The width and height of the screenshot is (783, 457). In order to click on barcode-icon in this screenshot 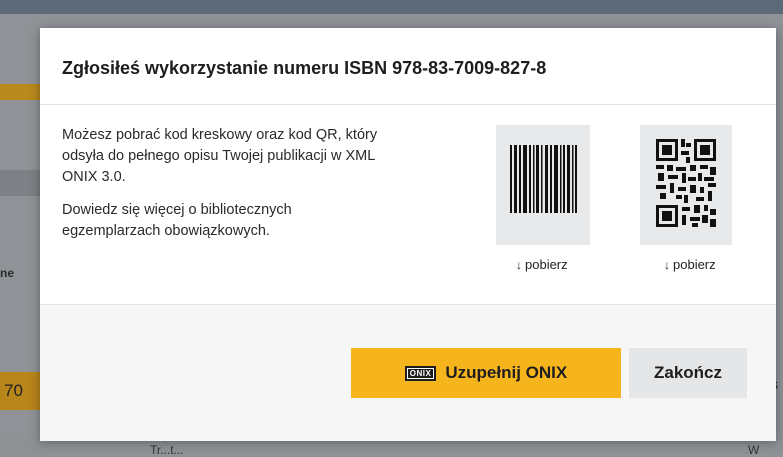, I will do `click(543, 179)`.